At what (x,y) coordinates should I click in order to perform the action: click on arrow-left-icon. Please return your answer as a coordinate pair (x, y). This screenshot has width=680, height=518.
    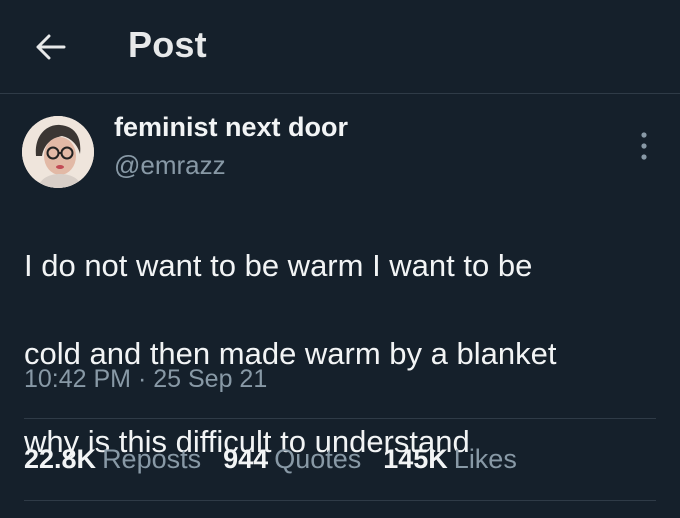
    Looking at the image, I should click on (51, 47).